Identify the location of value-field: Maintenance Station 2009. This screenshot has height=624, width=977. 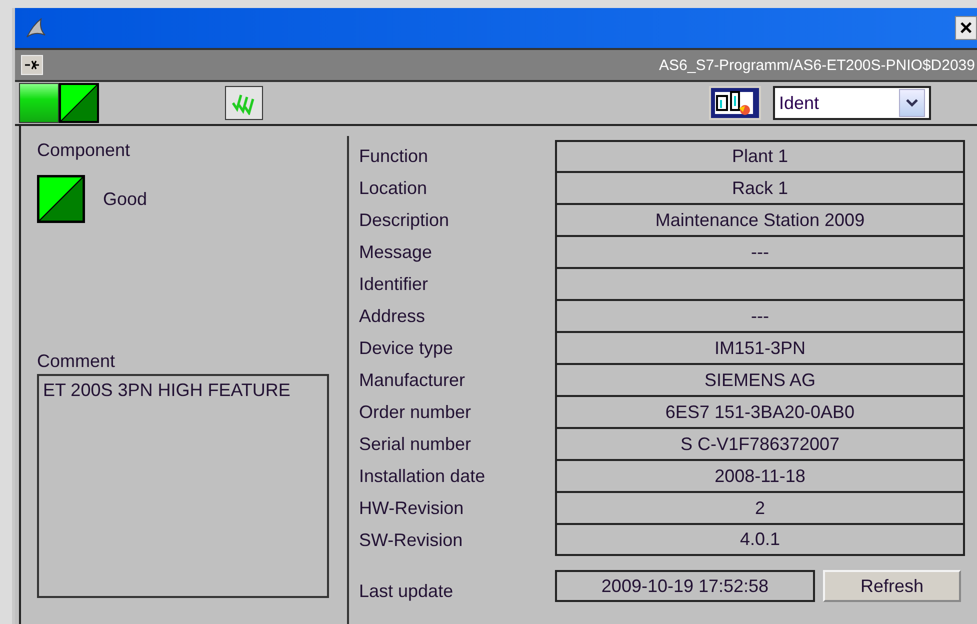
(760, 220).